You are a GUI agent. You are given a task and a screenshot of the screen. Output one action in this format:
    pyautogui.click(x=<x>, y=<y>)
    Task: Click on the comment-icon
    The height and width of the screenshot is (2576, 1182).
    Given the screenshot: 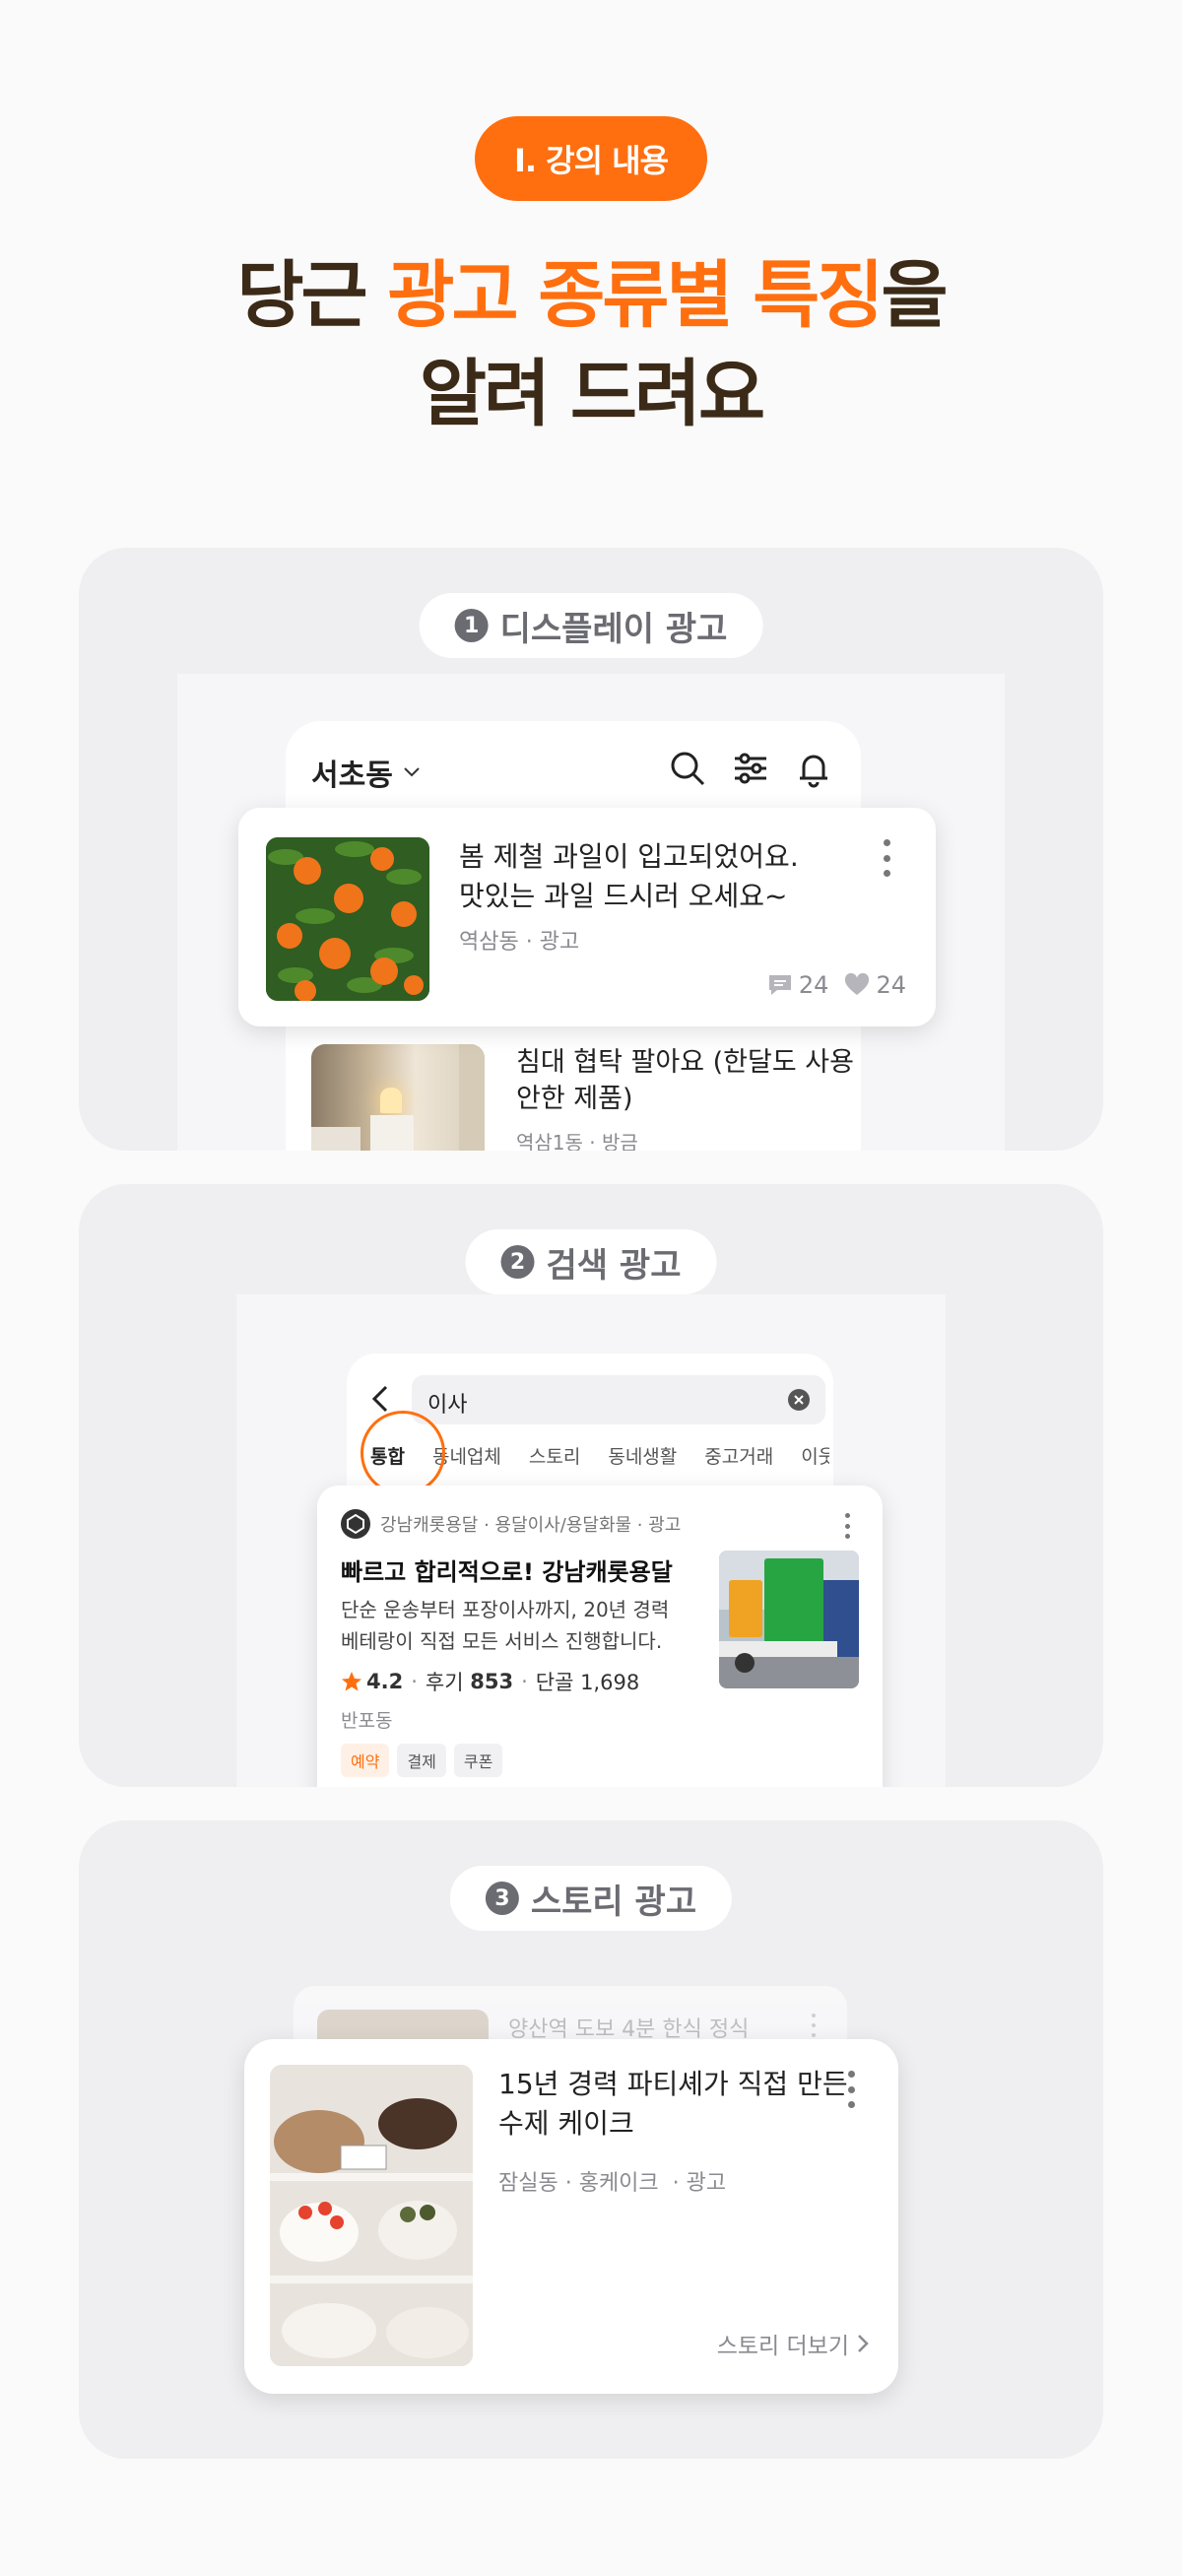 What is the action you would take?
    pyautogui.click(x=780, y=985)
    